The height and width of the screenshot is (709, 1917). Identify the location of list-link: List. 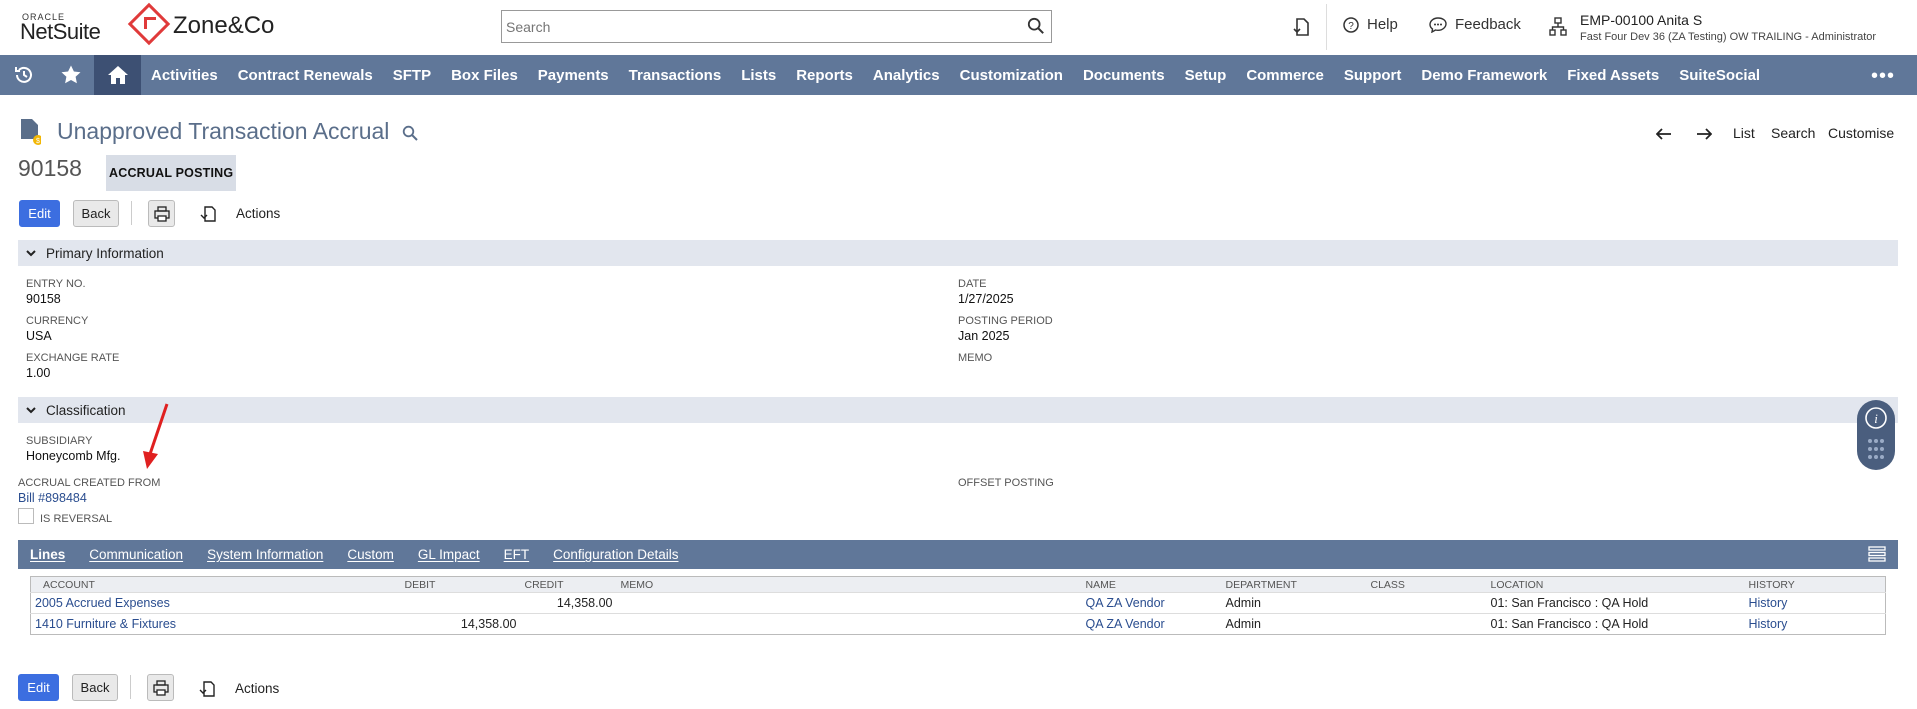
(1744, 133).